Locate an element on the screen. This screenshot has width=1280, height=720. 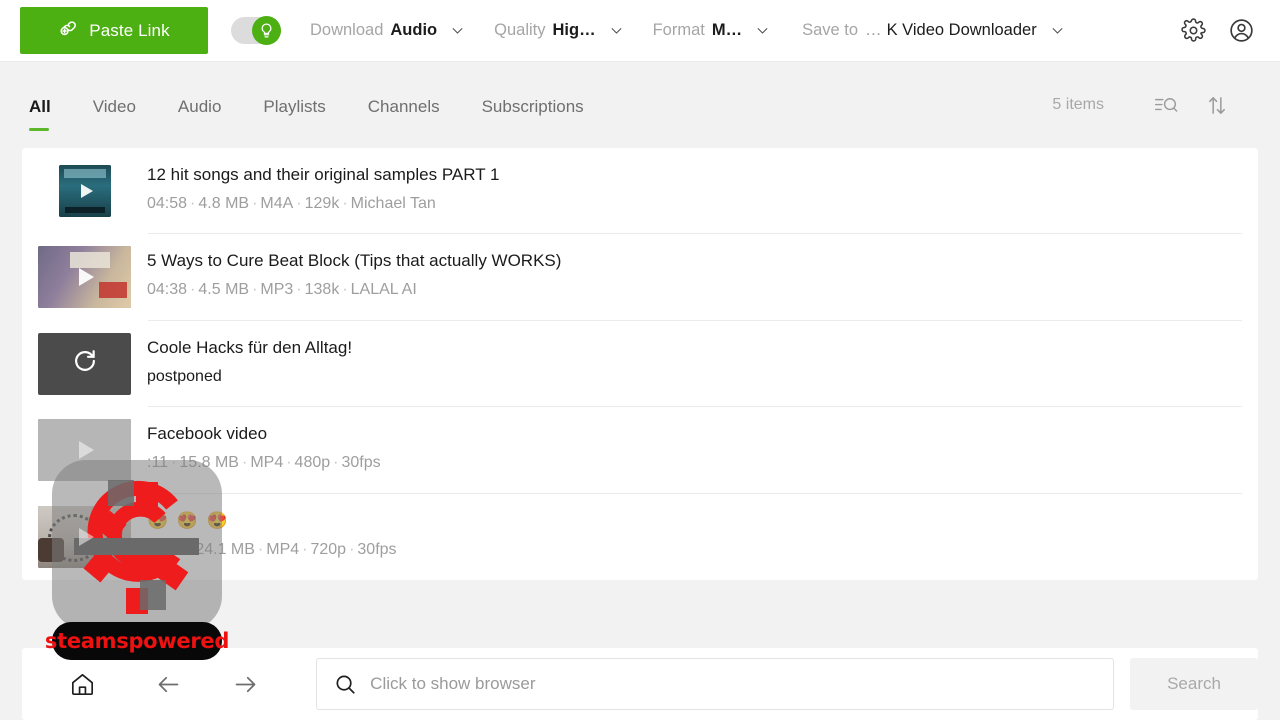
home-icon is located at coordinates (82, 684).